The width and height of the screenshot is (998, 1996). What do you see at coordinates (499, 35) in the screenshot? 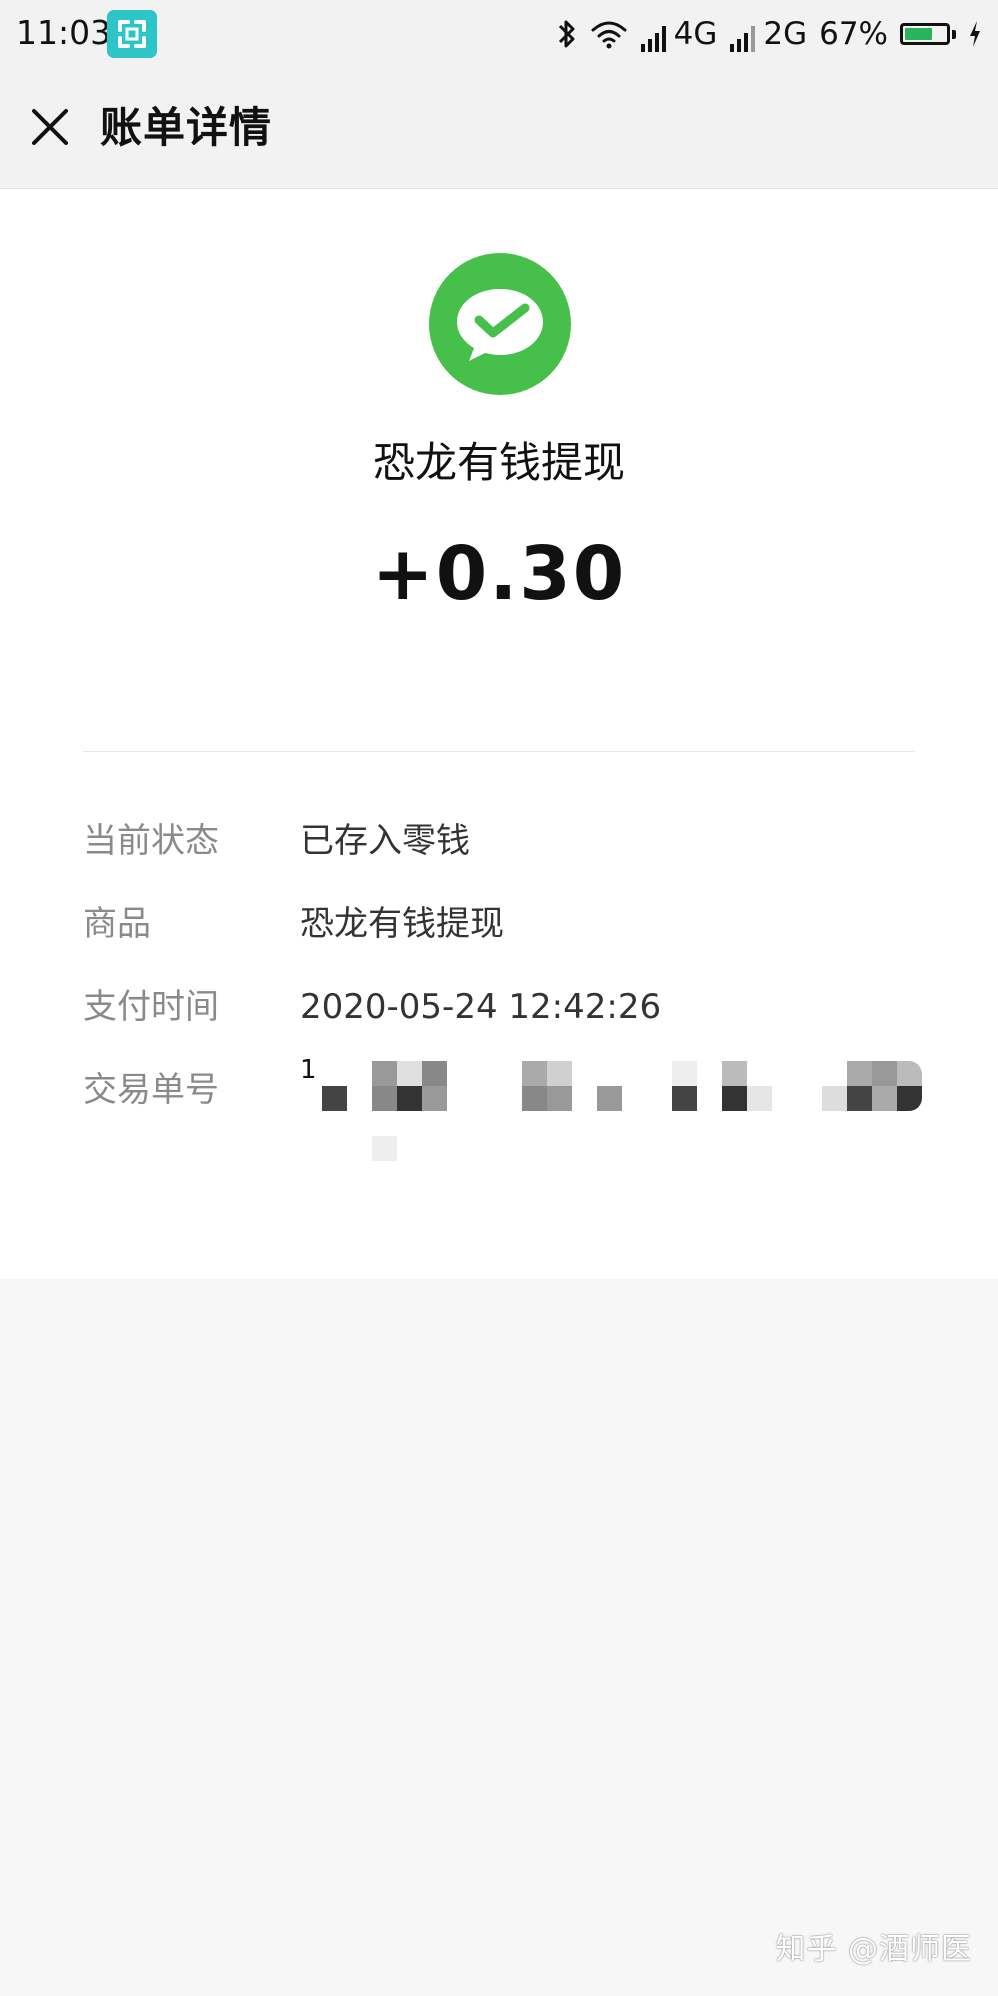
I see `status-bar: 11:03 4G 2G 67%` at bounding box center [499, 35].